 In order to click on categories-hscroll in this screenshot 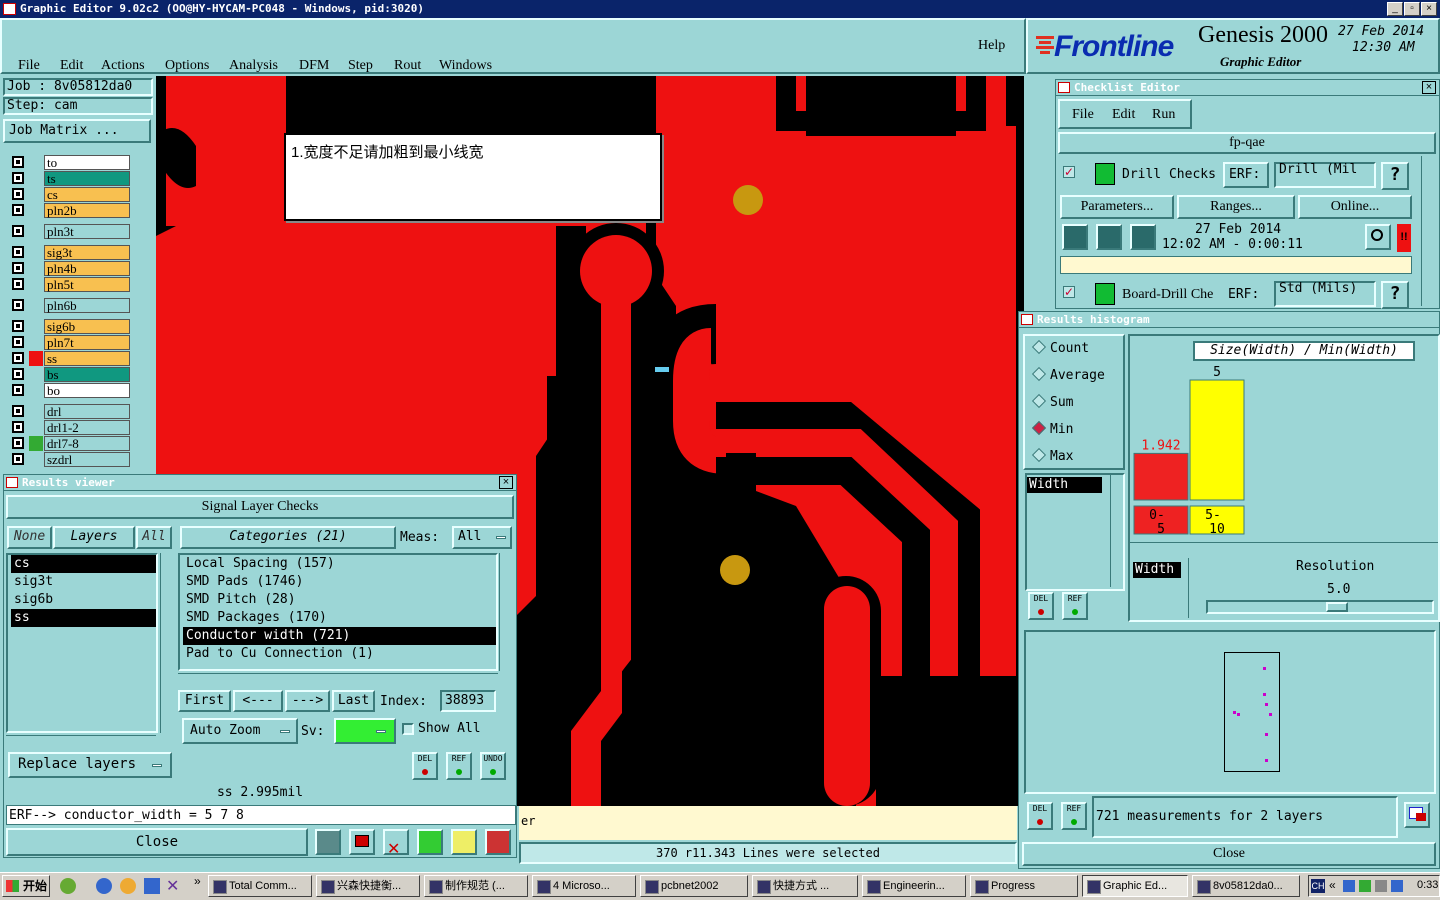, I will do `click(338, 679)`.